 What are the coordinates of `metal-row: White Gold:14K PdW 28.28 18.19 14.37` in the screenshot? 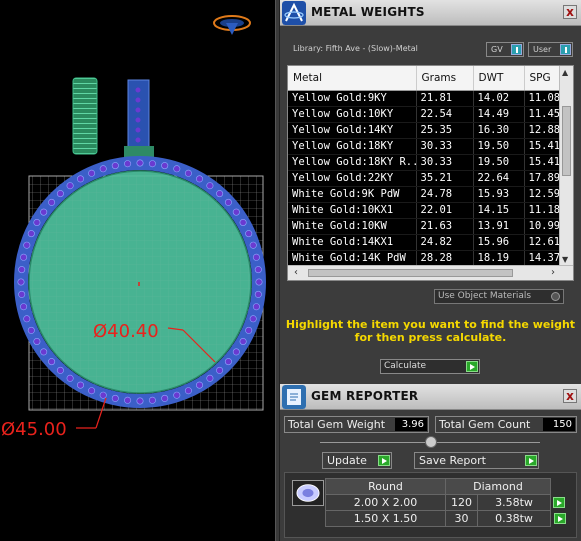 It's located at (426, 258).